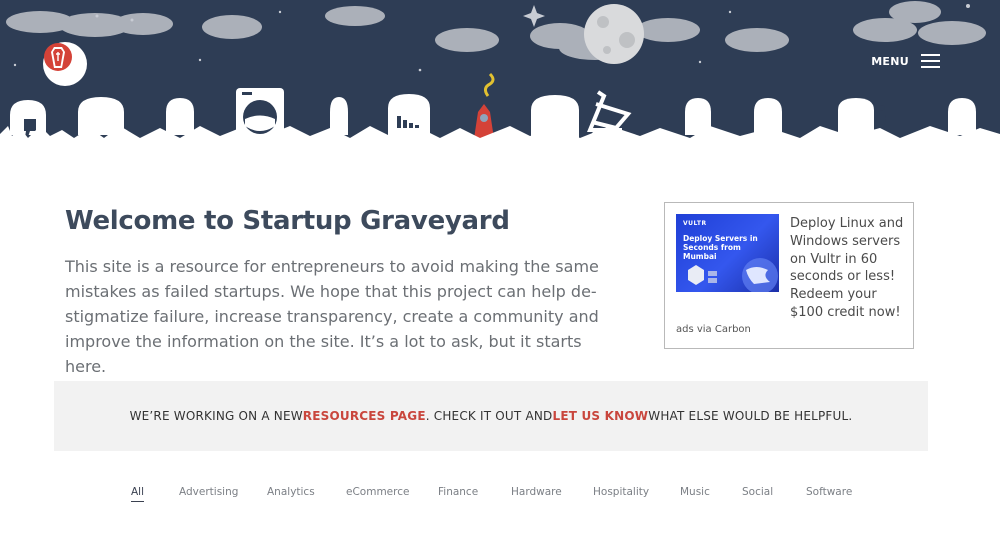 This screenshot has height=543, width=1000. I want to click on filter-finance: Finance, so click(458, 492).